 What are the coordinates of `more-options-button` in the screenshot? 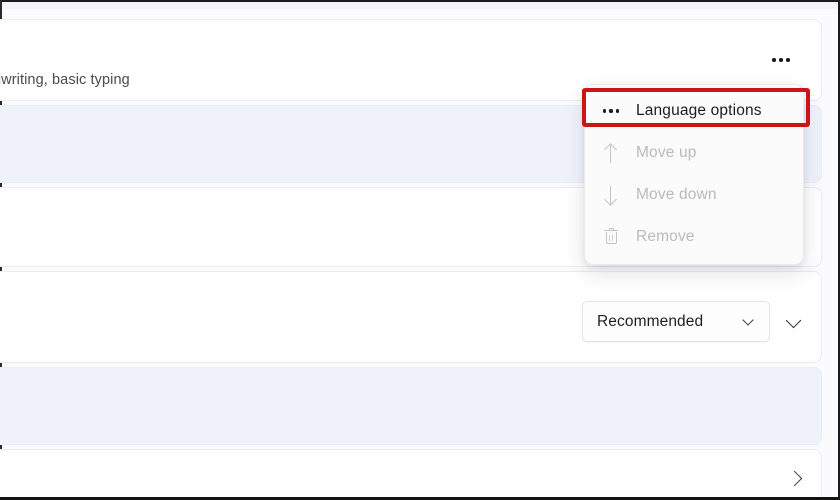 It's located at (781, 60).